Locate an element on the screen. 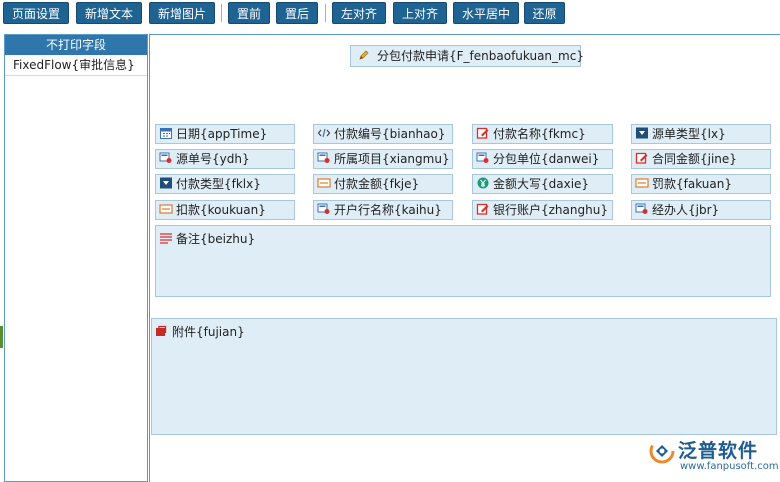 The image size is (780, 482). page-setup-button: 页面设置 is located at coordinates (36, 13).